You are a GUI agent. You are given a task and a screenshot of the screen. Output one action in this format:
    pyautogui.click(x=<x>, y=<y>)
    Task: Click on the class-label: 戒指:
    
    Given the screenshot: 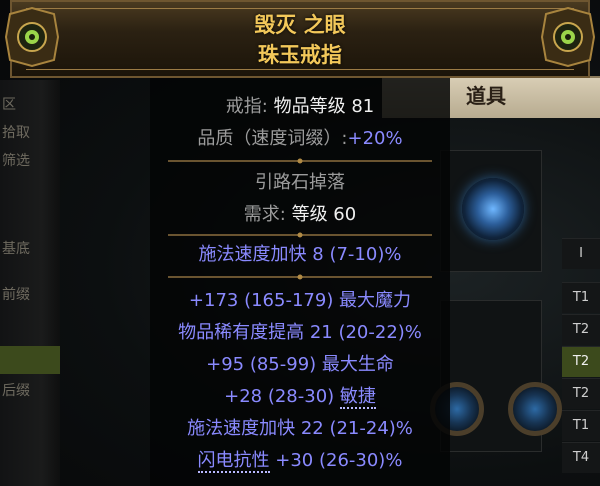 What is the action you would take?
    pyautogui.click(x=246, y=106)
    